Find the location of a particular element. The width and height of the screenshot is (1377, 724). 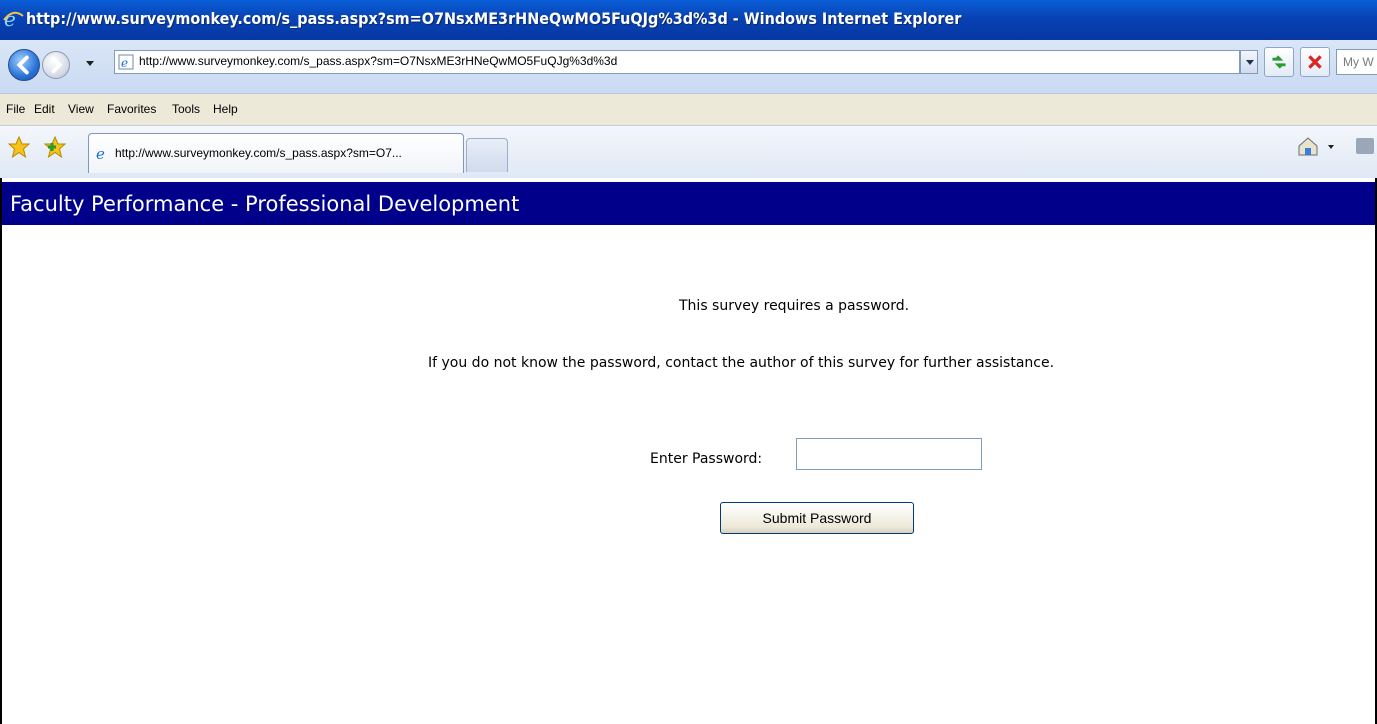

refresh-icon is located at coordinates (1279, 62).